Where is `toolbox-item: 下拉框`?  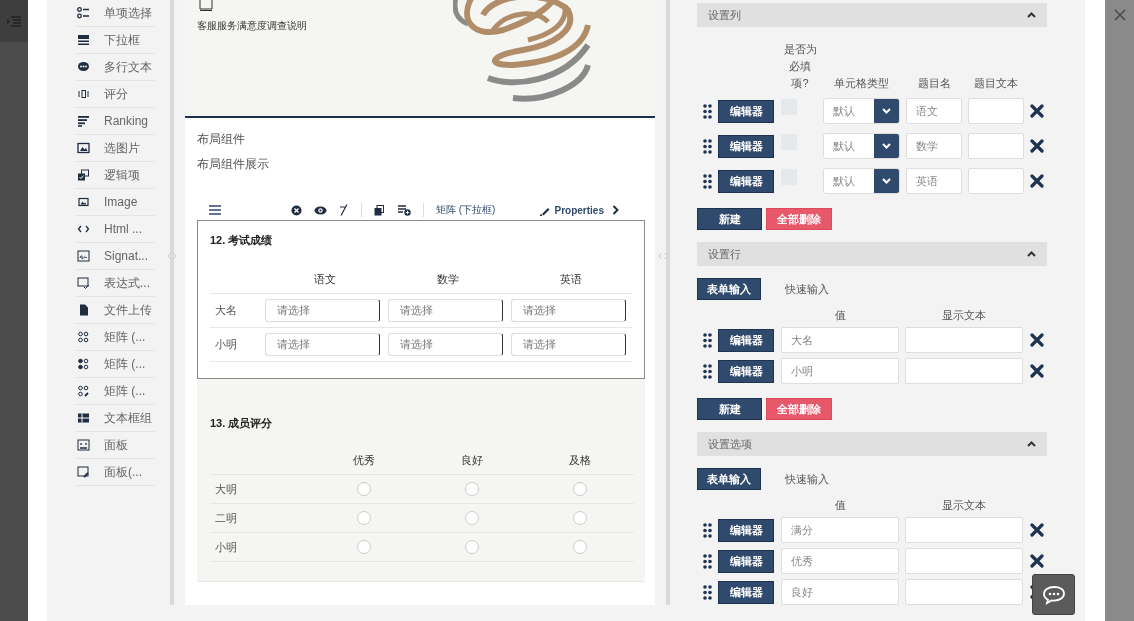 toolbox-item: 下拉框 is located at coordinates (115, 40).